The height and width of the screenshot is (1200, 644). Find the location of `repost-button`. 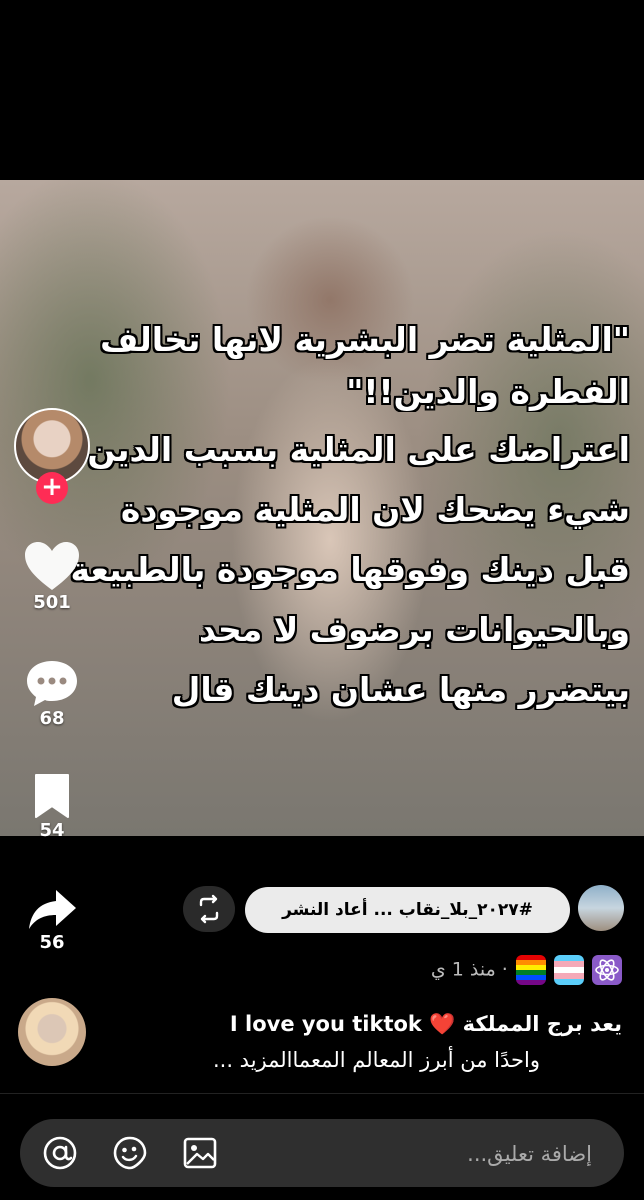

repost-button is located at coordinates (209, 909).